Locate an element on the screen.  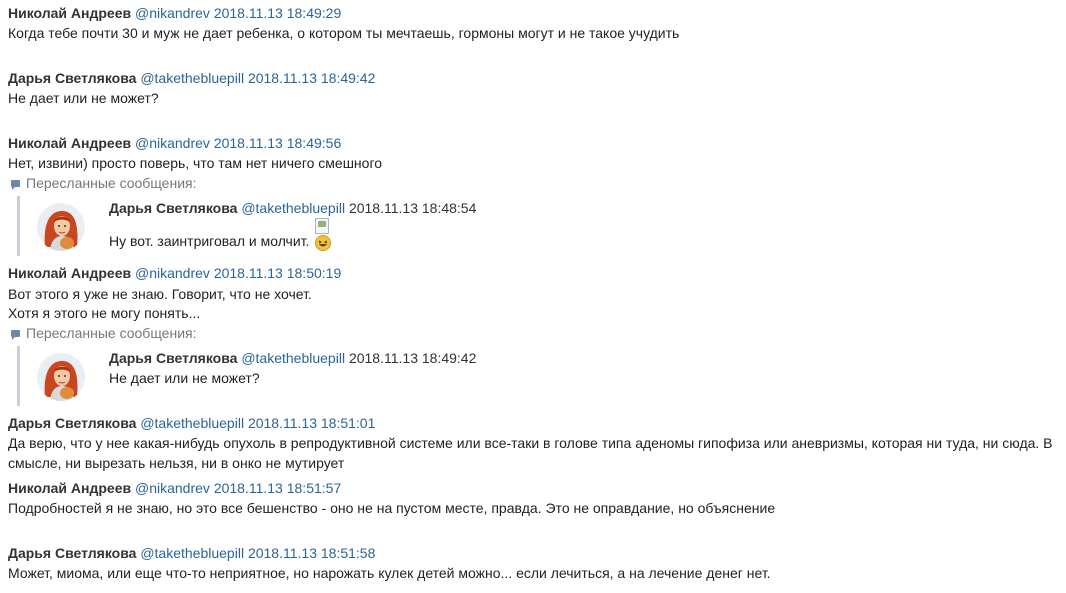
message-timestamp-link: 2018.11.13 18:51:01 is located at coordinates (311, 423).